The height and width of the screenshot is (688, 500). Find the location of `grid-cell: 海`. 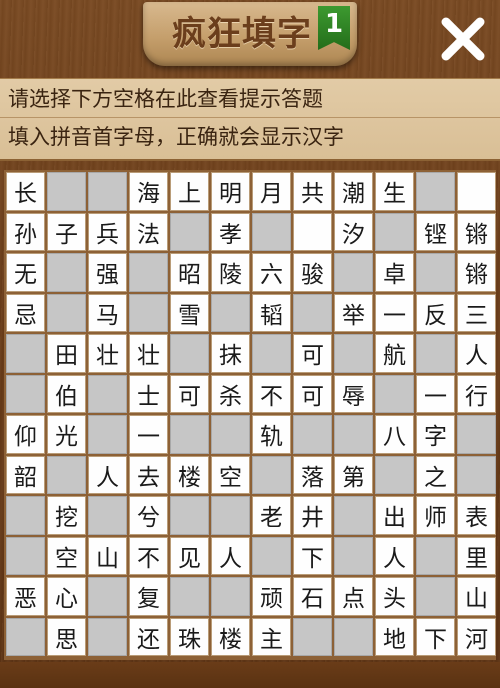

grid-cell: 海 is located at coordinates (148, 191).